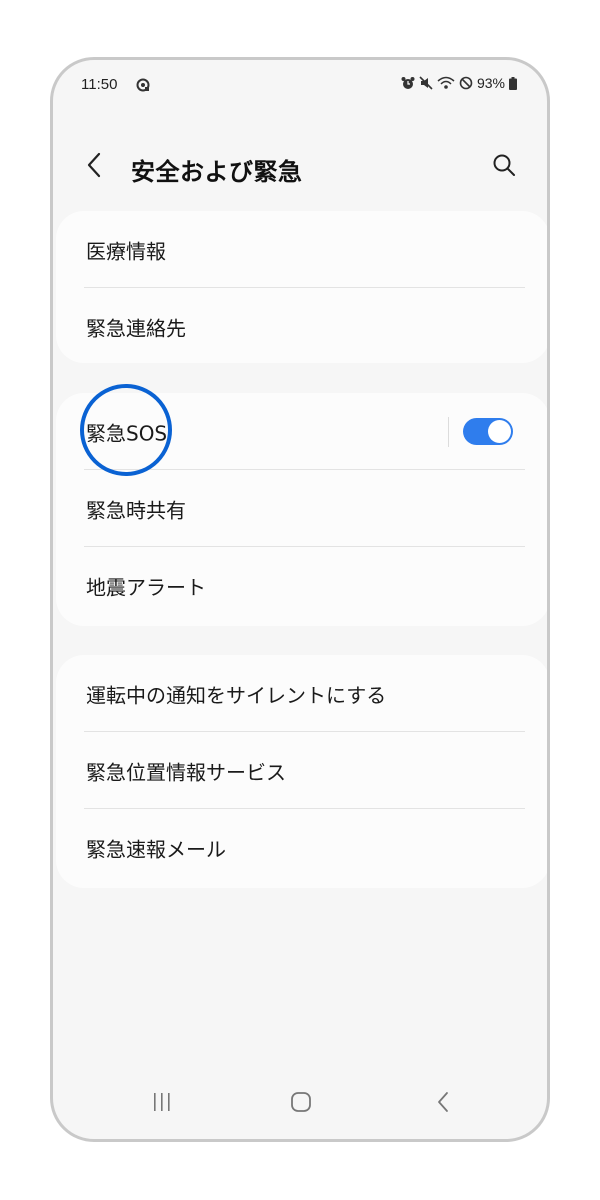 Image resolution: width=600 pixels, height=1200 pixels. What do you see at coordinates (446, 83) in the screenshot?
I see `wifi-icon` at bounding box center [446, 83].